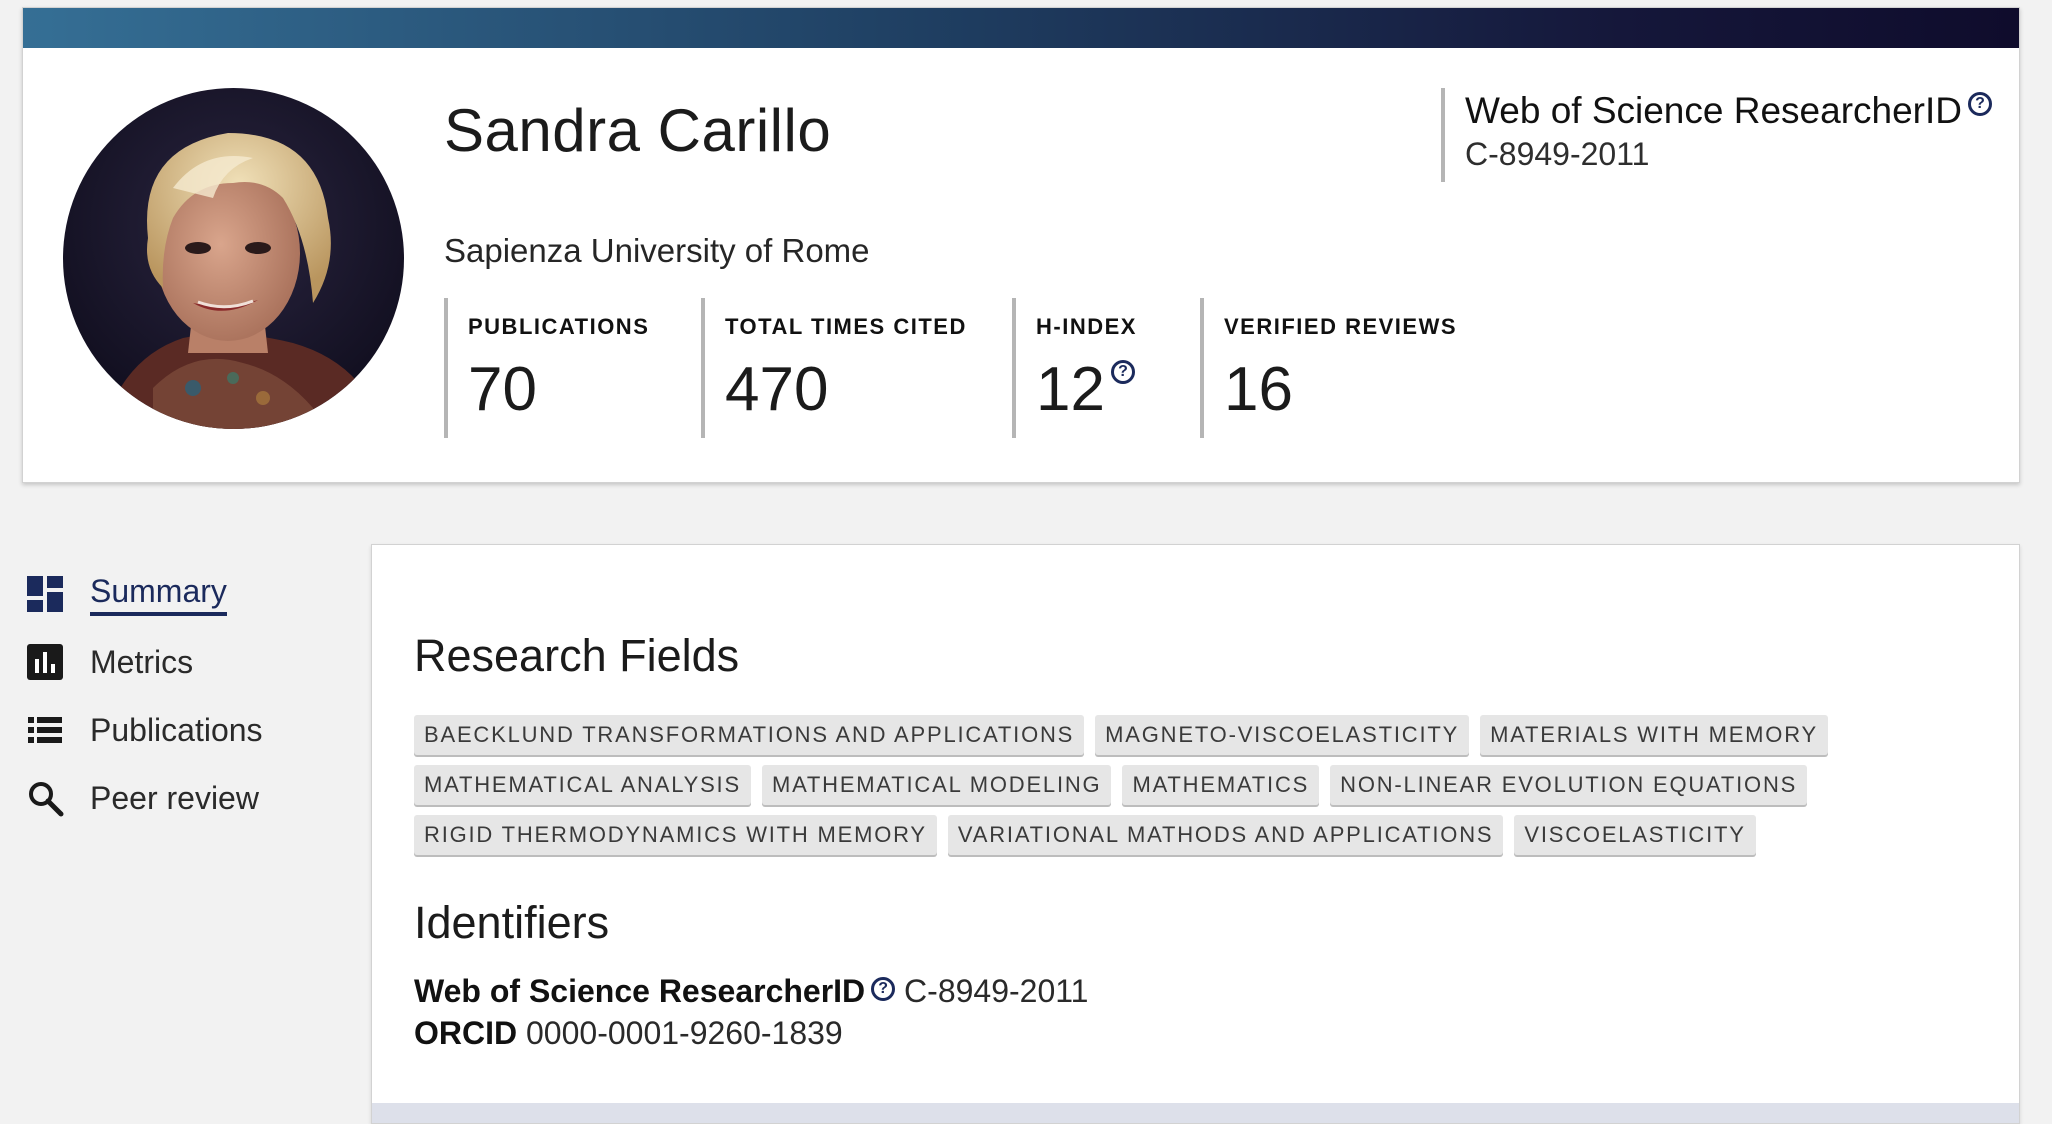  I want to click on sidebar-item-summary: Summary, so click(186, 594).